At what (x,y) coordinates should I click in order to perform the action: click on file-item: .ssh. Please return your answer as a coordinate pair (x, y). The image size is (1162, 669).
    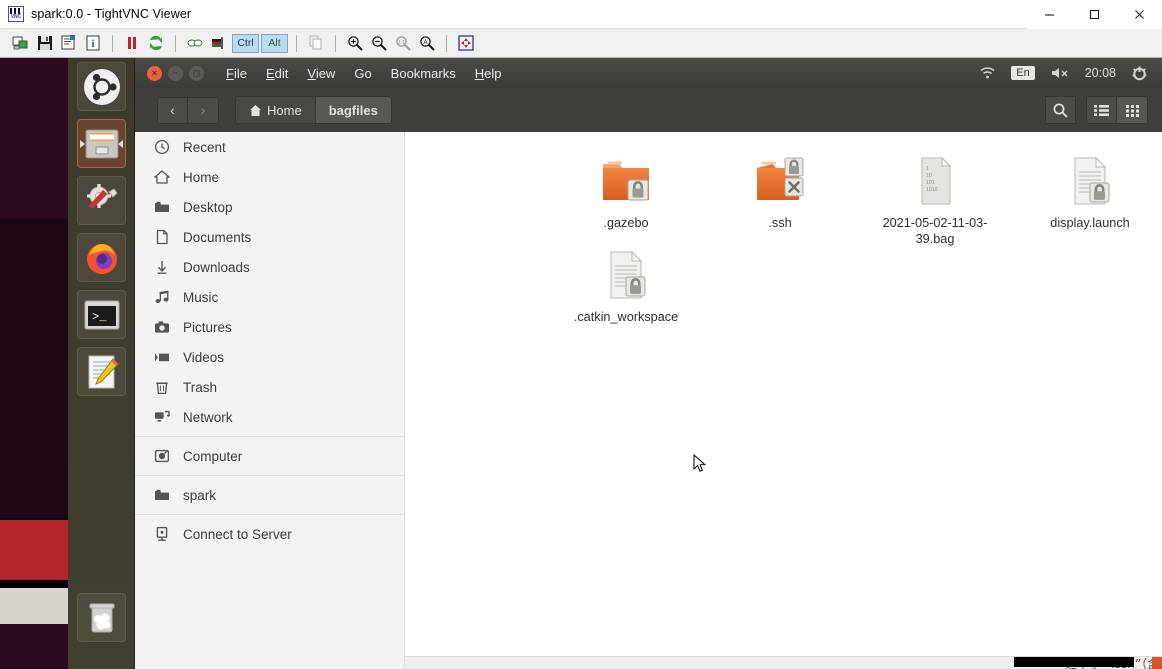
    Looking at the image, I should click on (780, 189).